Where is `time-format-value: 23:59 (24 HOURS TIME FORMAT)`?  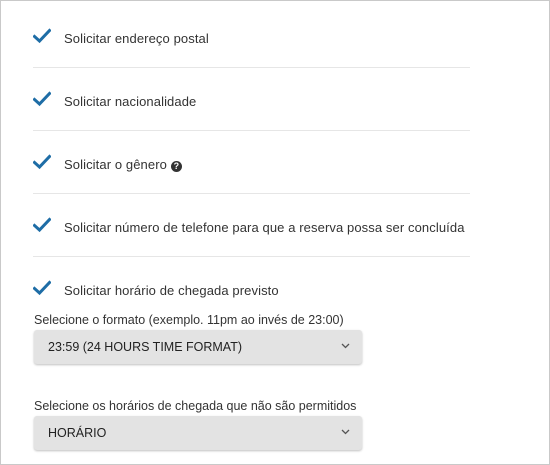
time-format-value: 23:59 (24 HOURS TIME FORMAT) is located at coordinates (145, 347).